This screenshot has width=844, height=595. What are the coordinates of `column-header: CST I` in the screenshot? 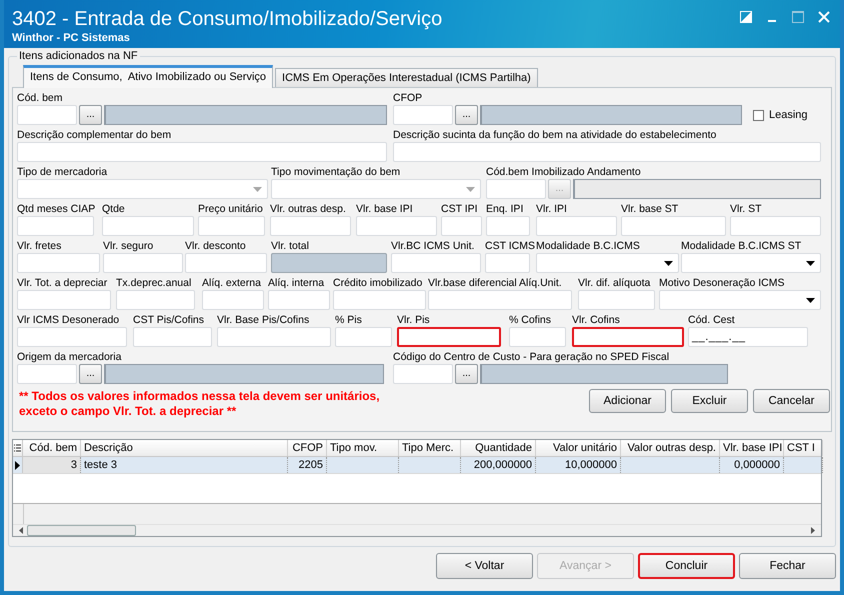 It's located at (803, 448).